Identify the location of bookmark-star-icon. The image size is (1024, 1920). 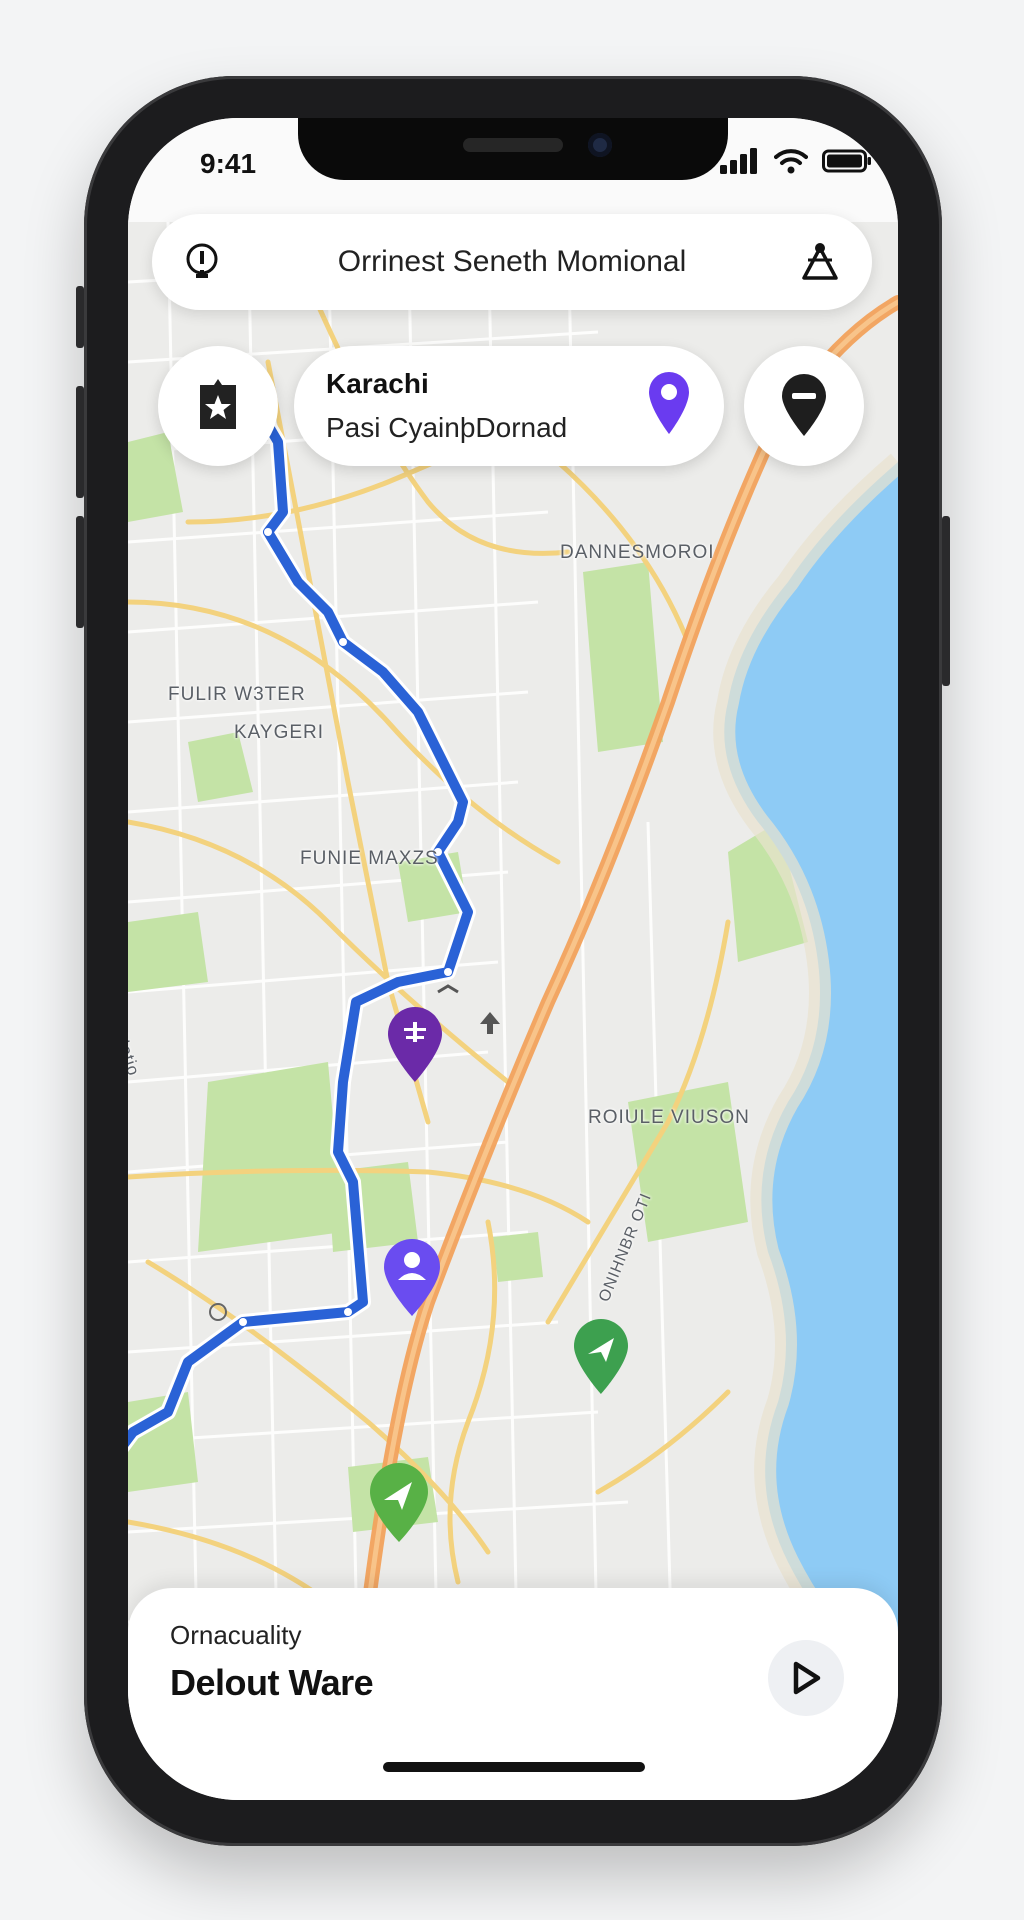
(218, 404).